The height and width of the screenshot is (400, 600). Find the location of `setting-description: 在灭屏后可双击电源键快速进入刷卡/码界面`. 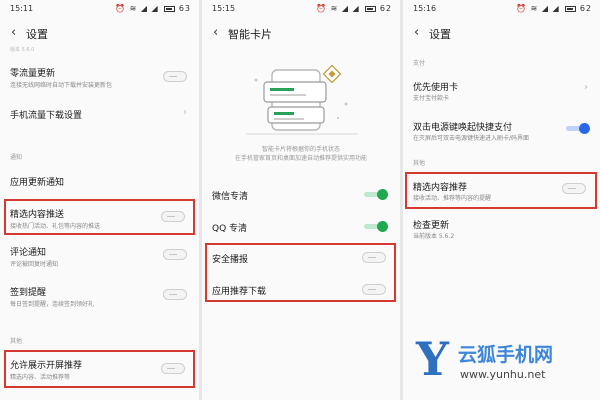

setting-description: 在灭屏后可双击电源键快速进入刷卡/码界面 is located at coordinates (471, 138).